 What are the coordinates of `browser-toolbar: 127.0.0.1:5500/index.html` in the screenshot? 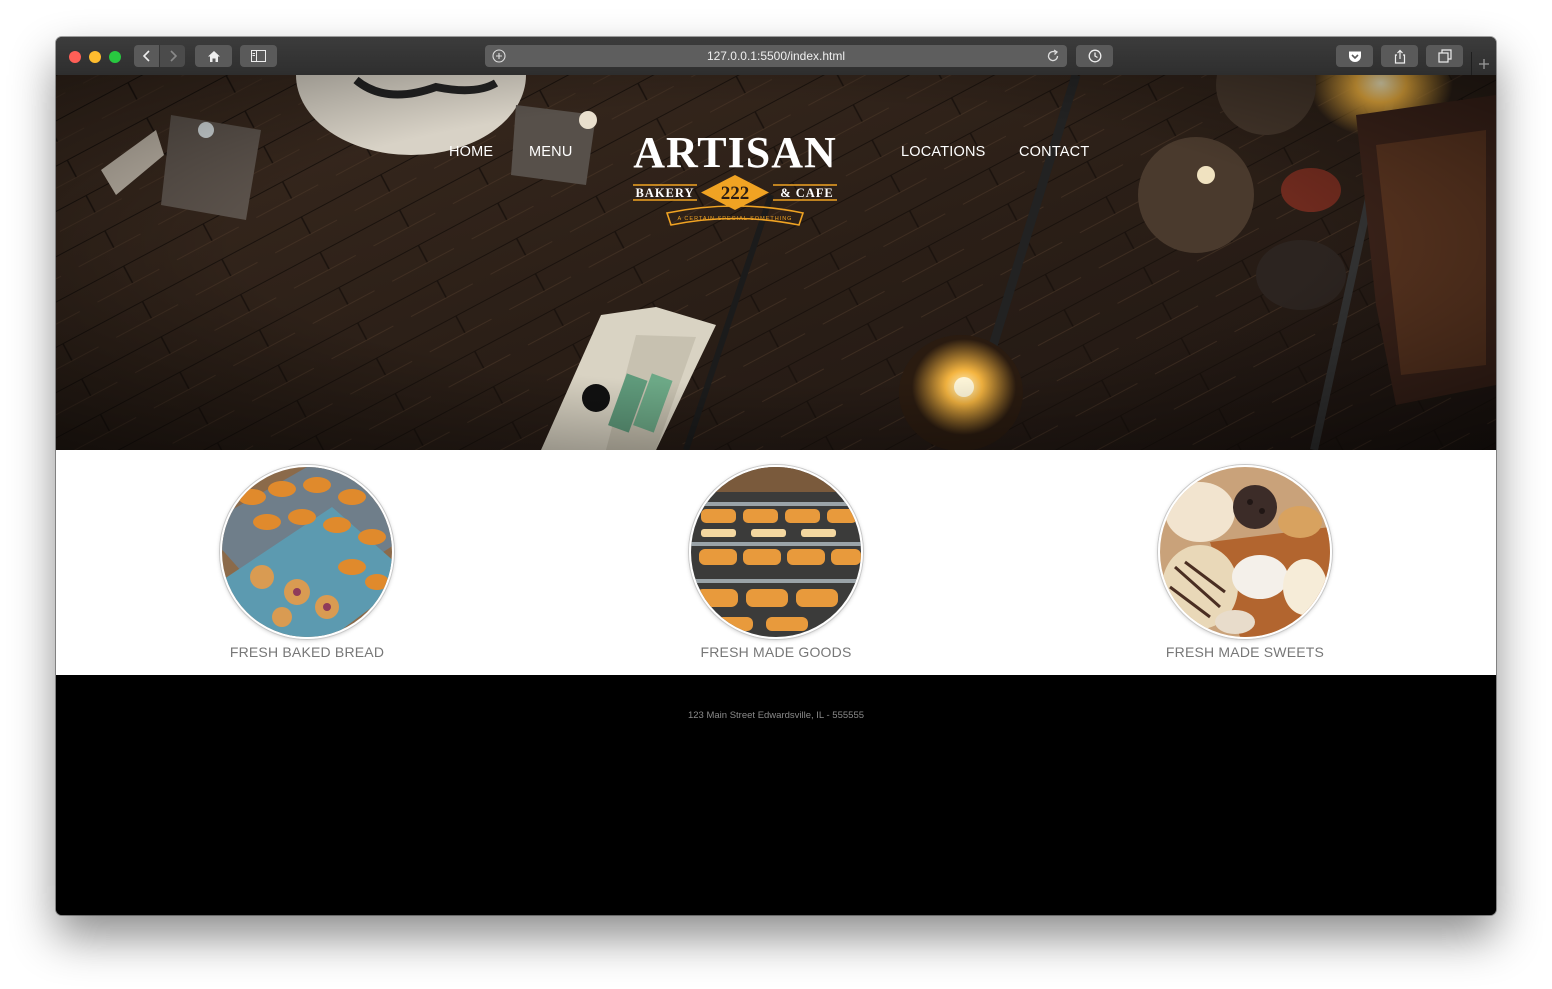 It's located at (776, 56).